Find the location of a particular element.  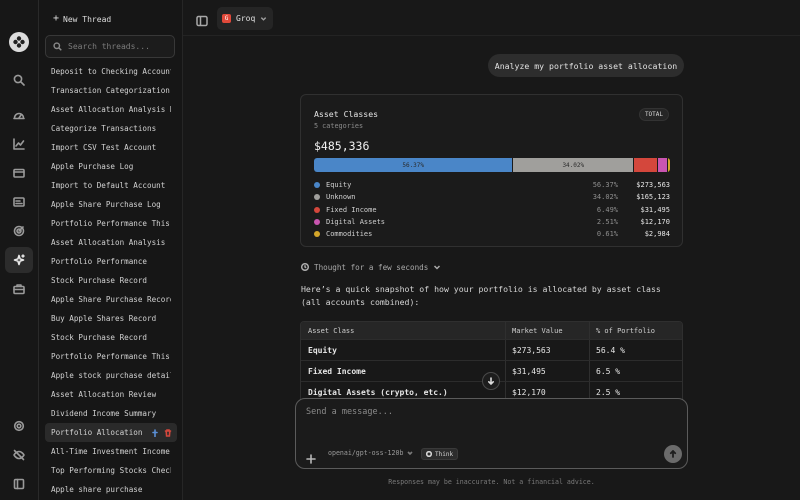

thread-item: Asset Allocation Analysis is located at coordinates (111, 242).